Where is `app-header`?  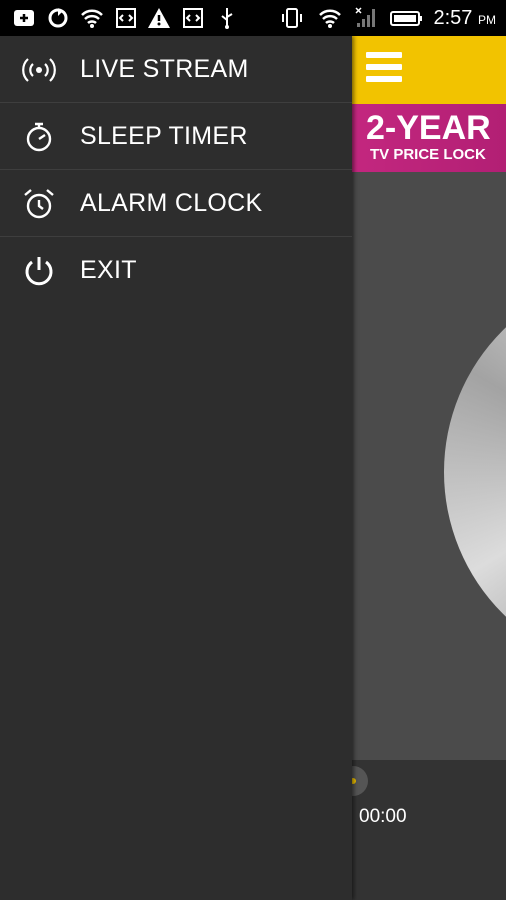
app-header is located at coordinates (429, 70).